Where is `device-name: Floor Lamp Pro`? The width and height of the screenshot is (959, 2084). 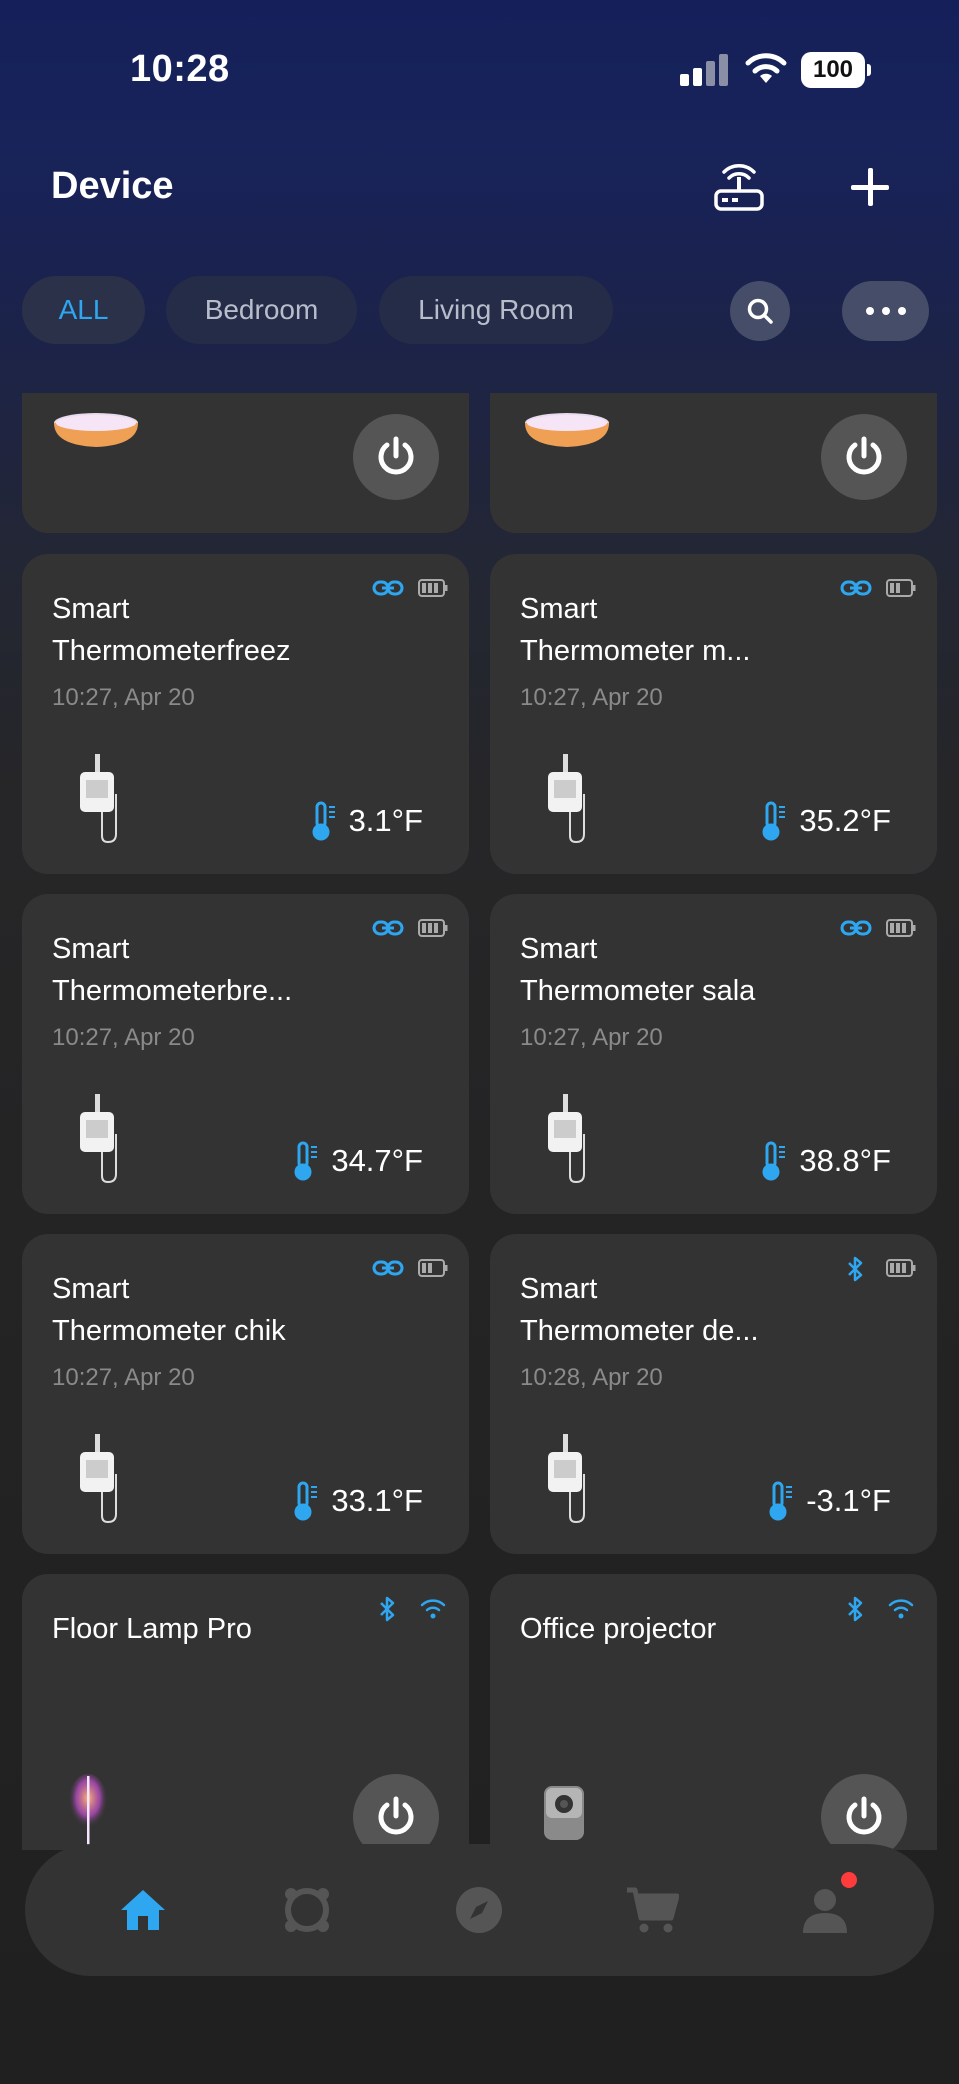
device-name: Floor Lamp Pro is located at coordinates (152, 1629).